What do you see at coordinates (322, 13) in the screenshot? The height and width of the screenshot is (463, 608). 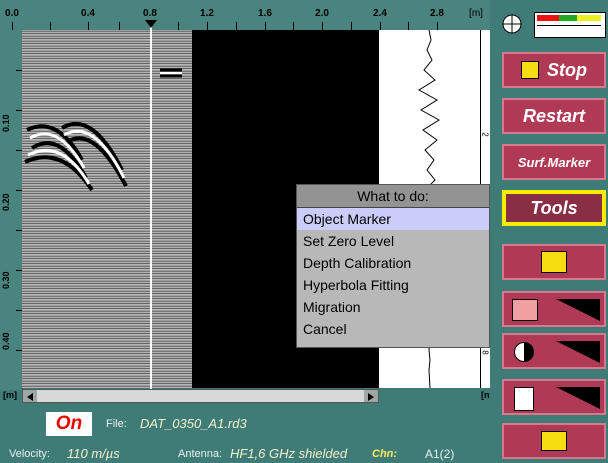 I see `ruler-tick-label: 2.0` at bounding box center [322, 13].